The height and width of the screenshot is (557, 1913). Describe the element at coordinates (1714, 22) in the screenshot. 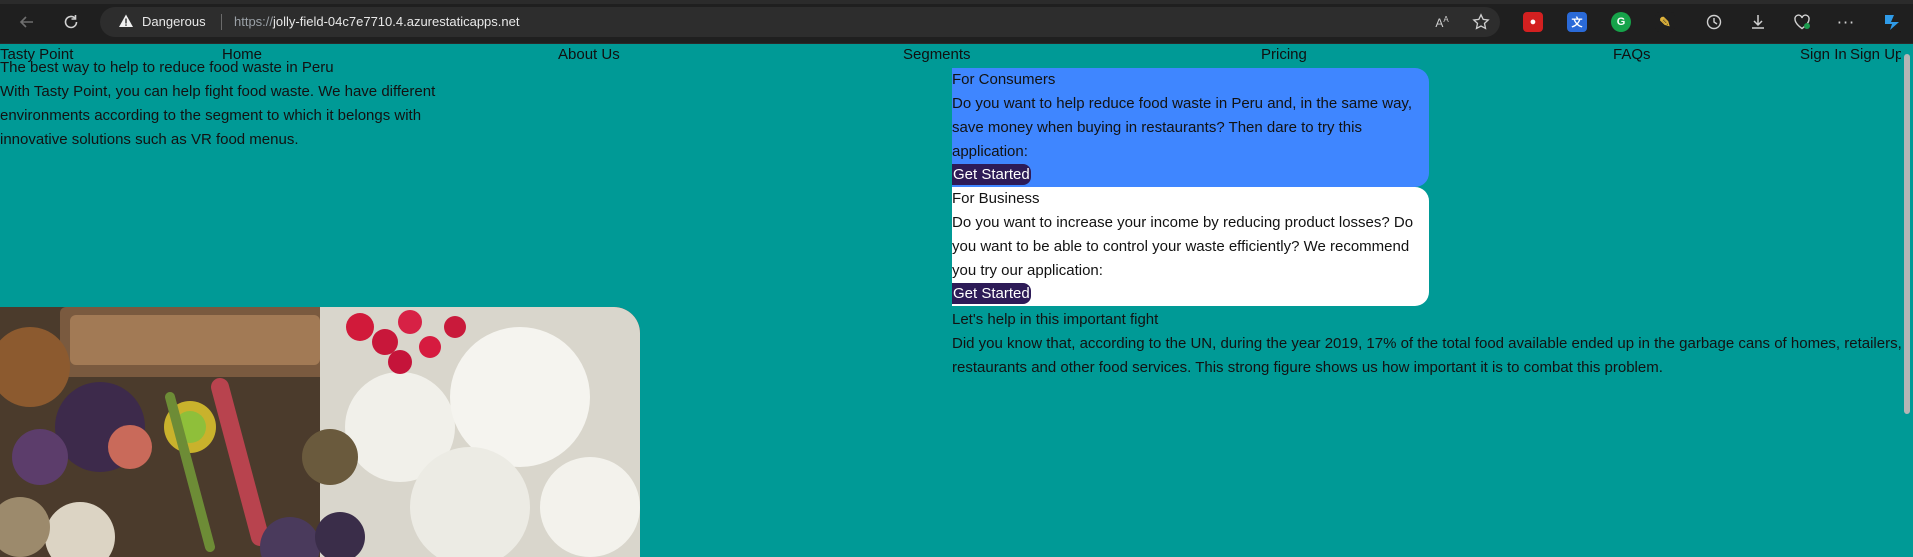

I see `history-icon` at that location.